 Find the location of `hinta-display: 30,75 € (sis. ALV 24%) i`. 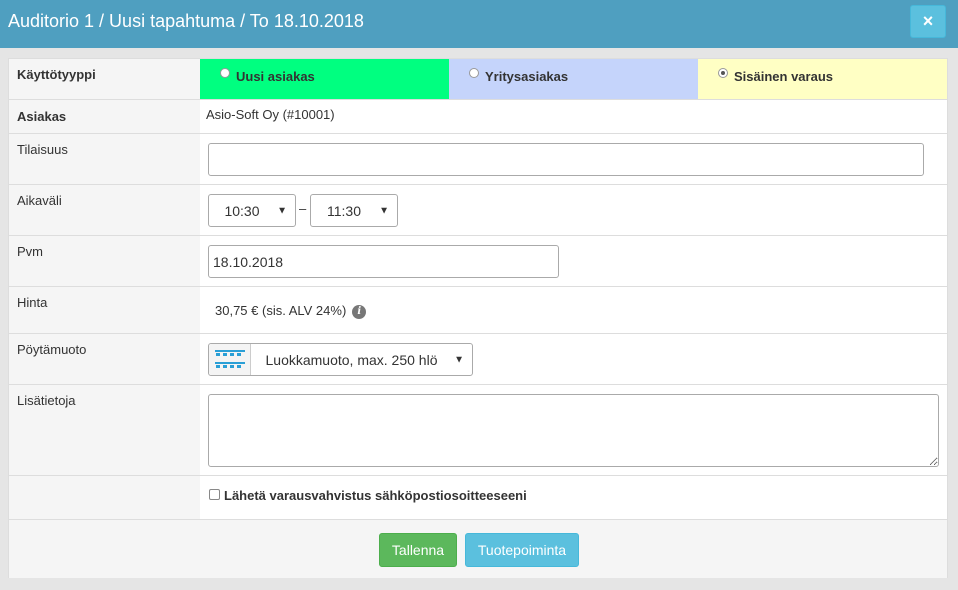

hinta-display: 30,75 € (sis. ALV 24%) i is located at coordinates (291, 311).